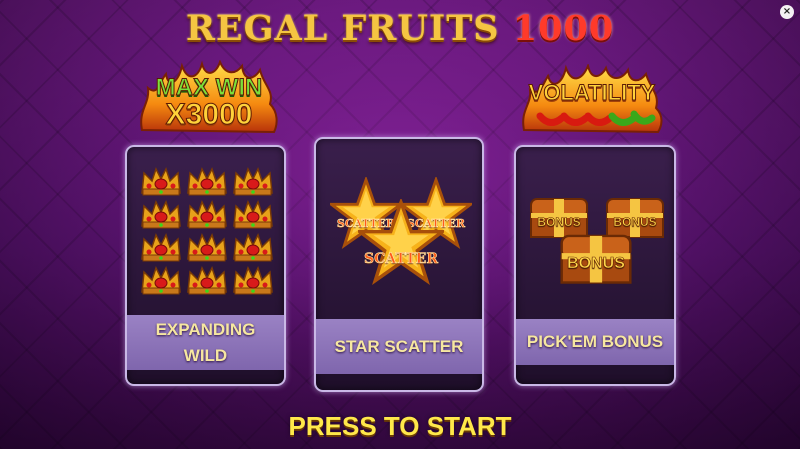 Image resolution: width=800 pixels, height=449 pixels. I want to click on star-scatter-symbols: SCATTER SCATTER SCATTER, so click(399, 231).